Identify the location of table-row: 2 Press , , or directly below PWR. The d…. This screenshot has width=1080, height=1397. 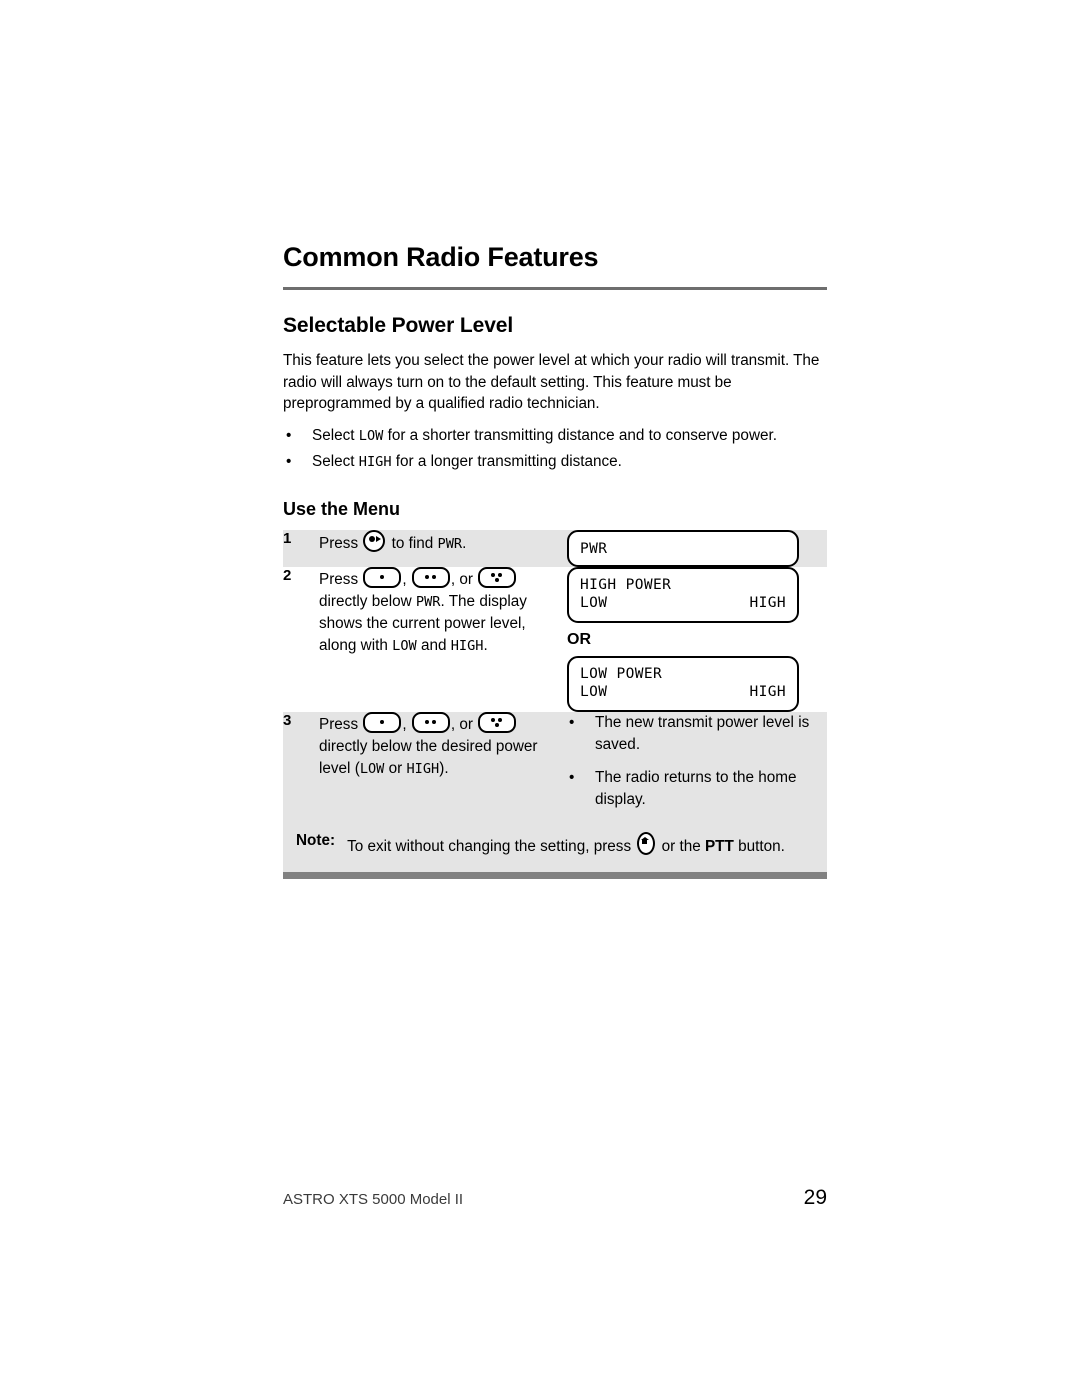
(555, 639).